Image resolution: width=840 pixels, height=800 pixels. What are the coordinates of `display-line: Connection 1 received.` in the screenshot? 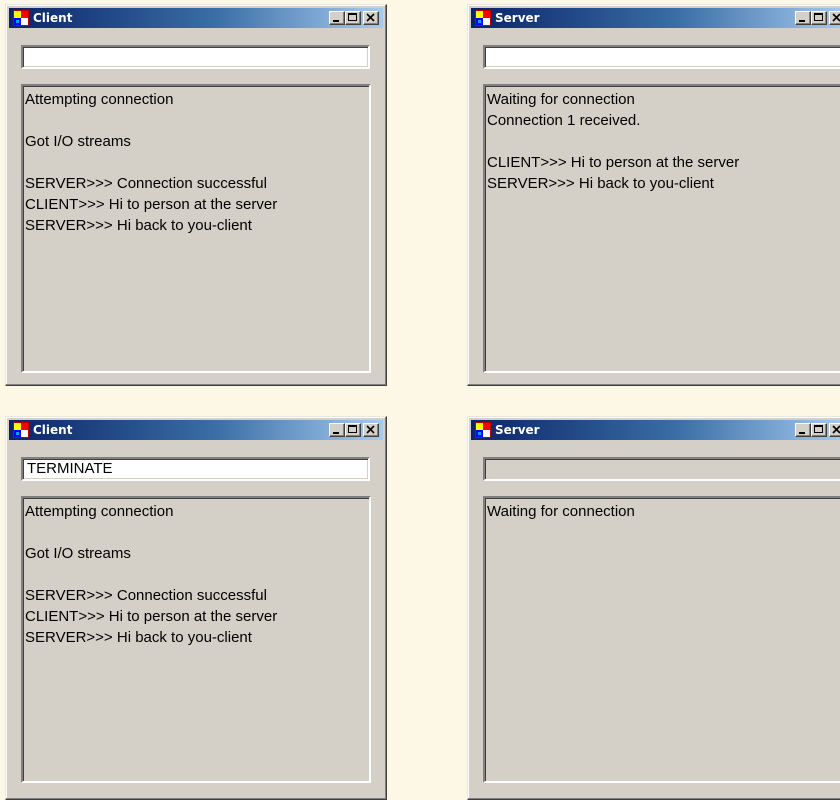 It's located at (564, 120).